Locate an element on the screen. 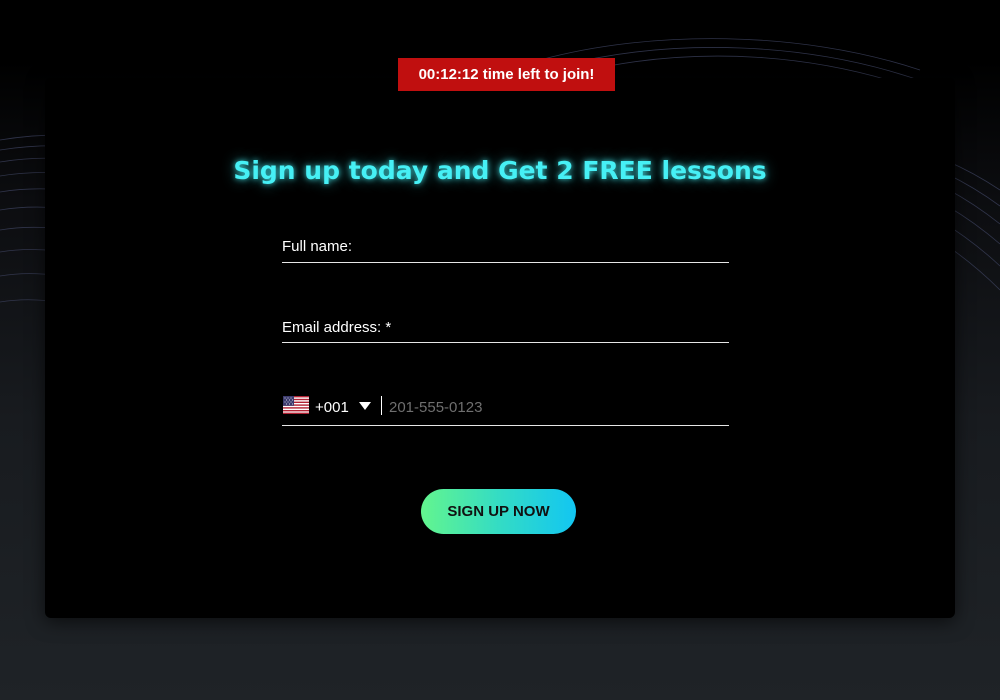  full-name-input is located at coordinates (547, 248).